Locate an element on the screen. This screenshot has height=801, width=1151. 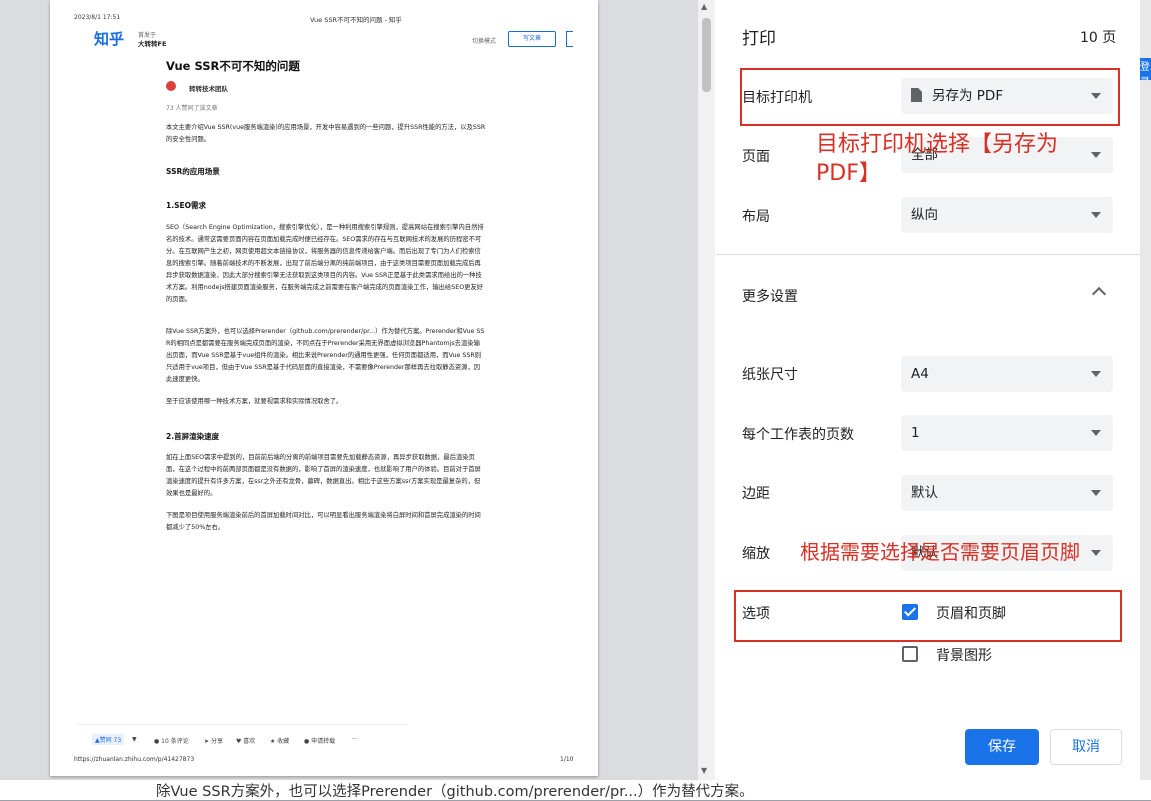
favorite-link: ★ 收藏 is located at coordinates (280, 741).